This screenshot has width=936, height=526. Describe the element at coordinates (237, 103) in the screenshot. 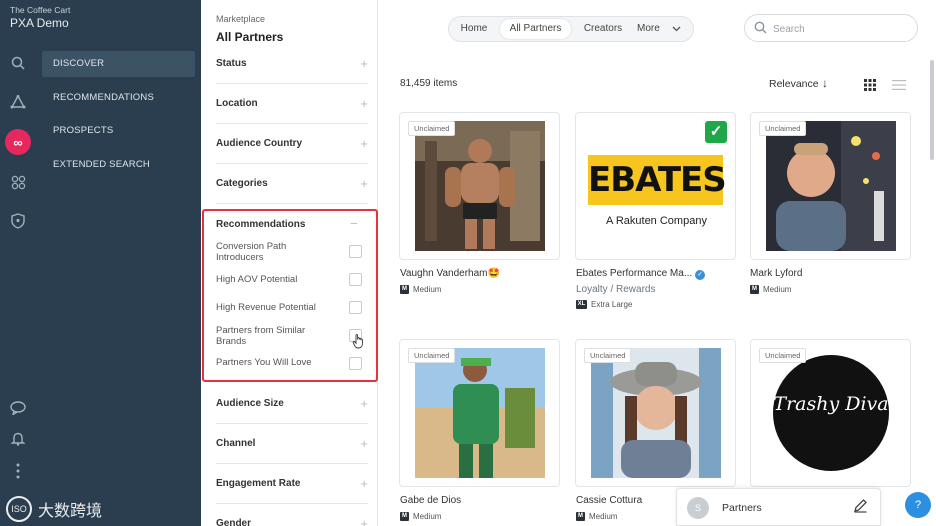

I see `filter-label: Location` at that location.